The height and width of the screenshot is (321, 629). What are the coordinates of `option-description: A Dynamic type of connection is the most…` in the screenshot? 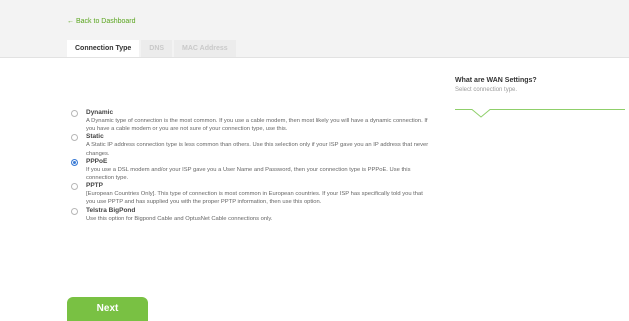 It's located at (257, 125).